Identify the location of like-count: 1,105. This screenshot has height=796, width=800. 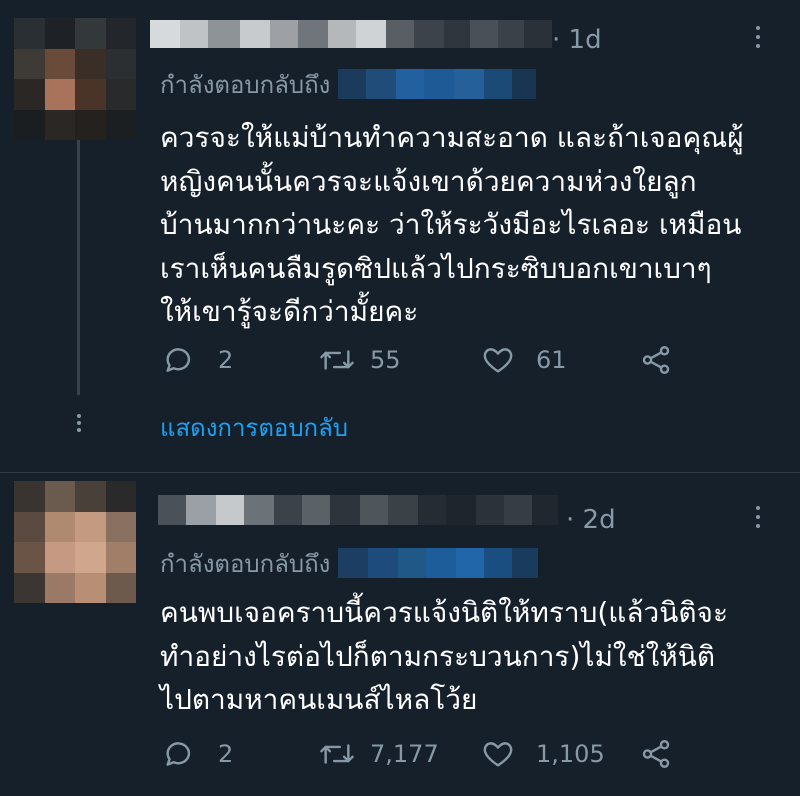
(570, 754).